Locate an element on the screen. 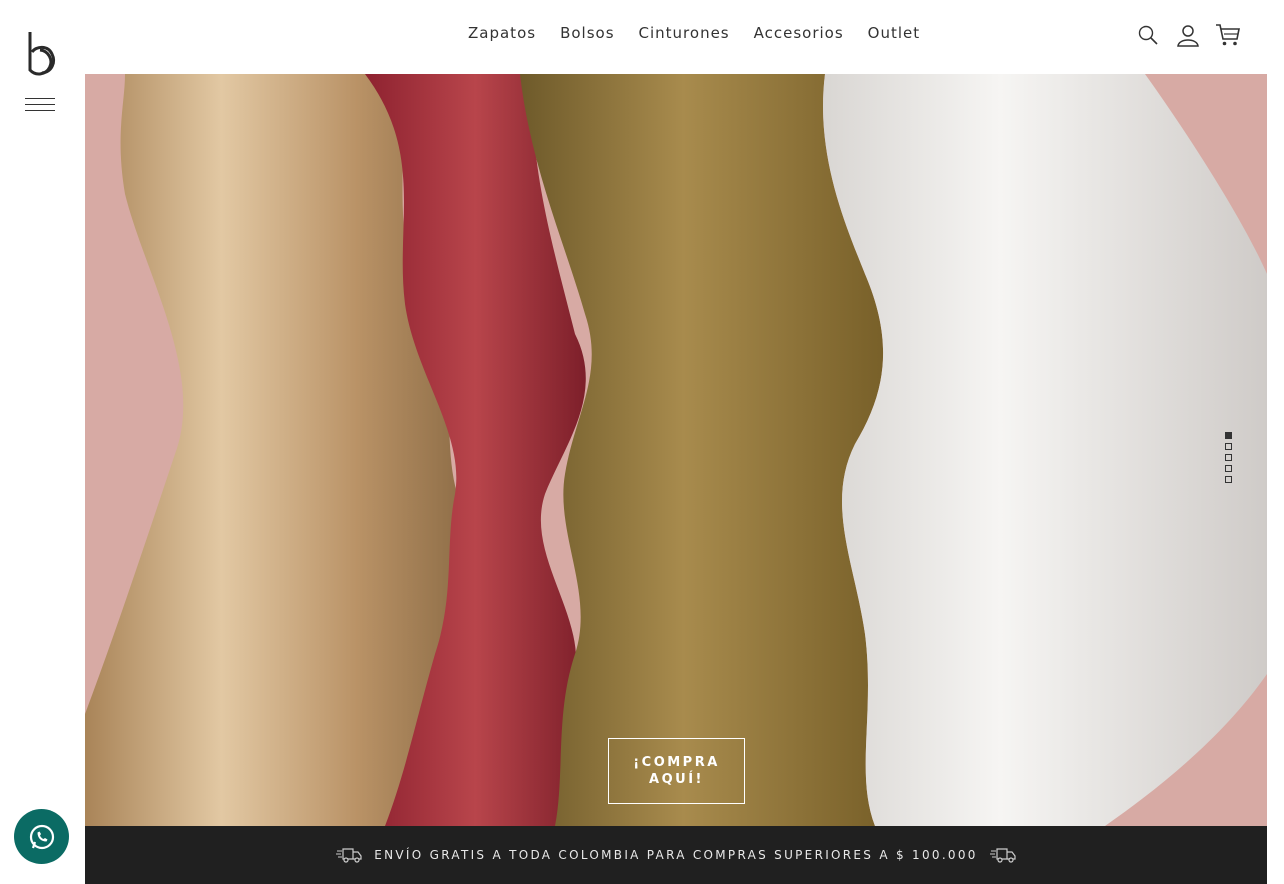 The height and width of the screenshot is (884, 1284). header-icons is located at coordinates (1188, 35).